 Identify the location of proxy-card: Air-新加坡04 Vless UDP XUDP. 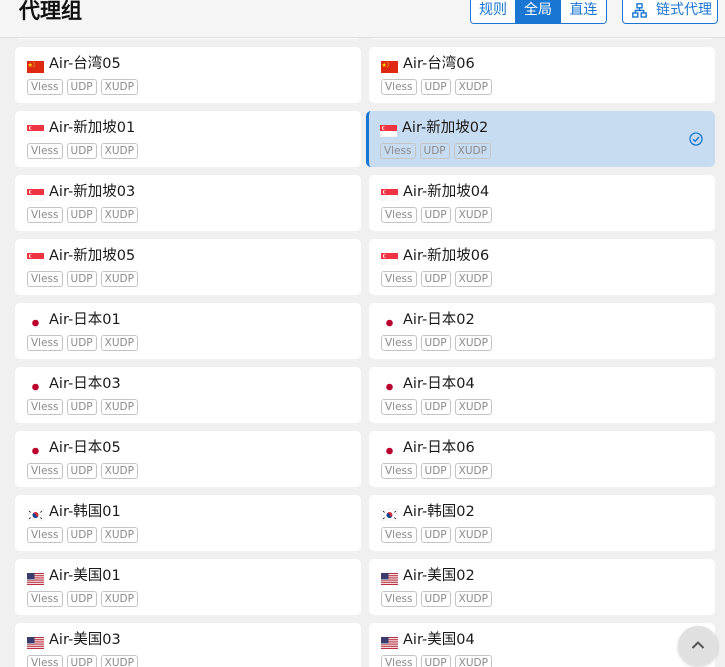
(542, 203).